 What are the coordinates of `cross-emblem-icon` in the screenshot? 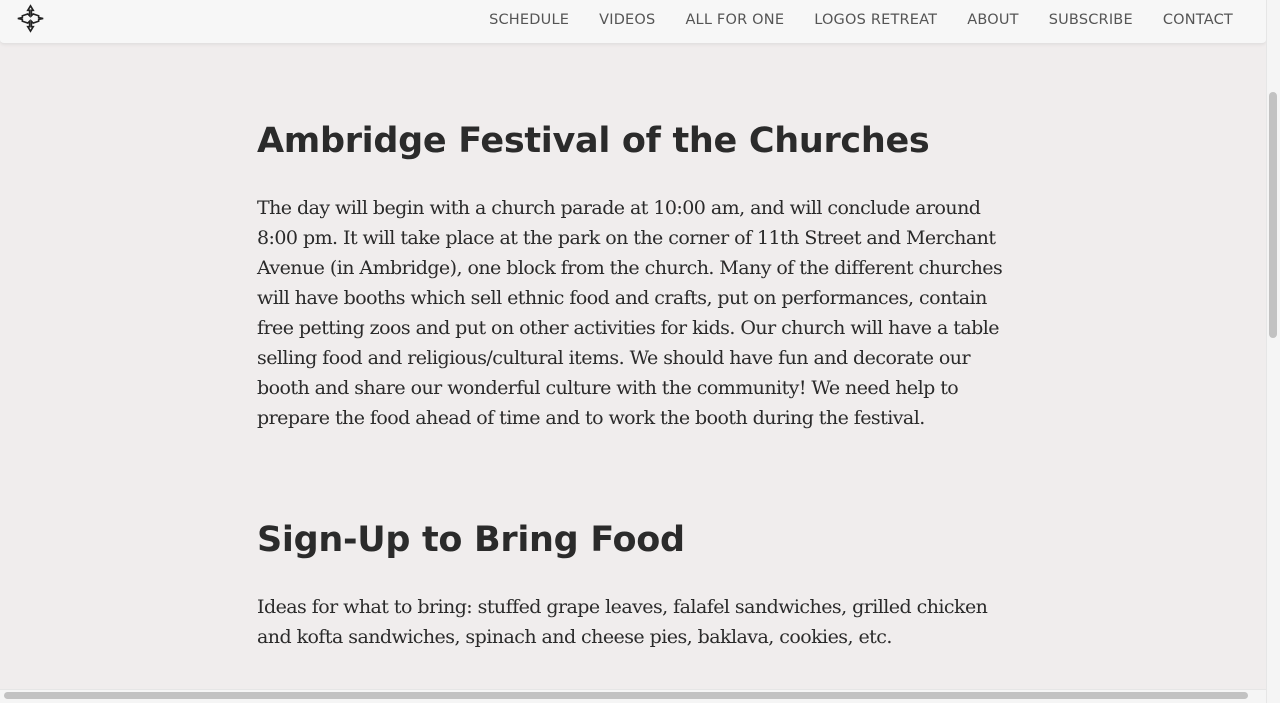 It's located at (30, 18).